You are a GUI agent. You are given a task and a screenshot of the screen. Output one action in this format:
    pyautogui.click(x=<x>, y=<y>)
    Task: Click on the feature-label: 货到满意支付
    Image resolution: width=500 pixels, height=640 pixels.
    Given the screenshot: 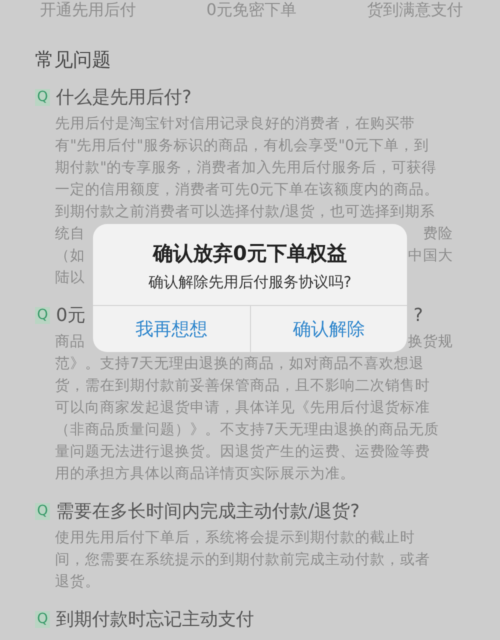 What is the action you would take?
    pyautogui.click(x=415, y=10)
    